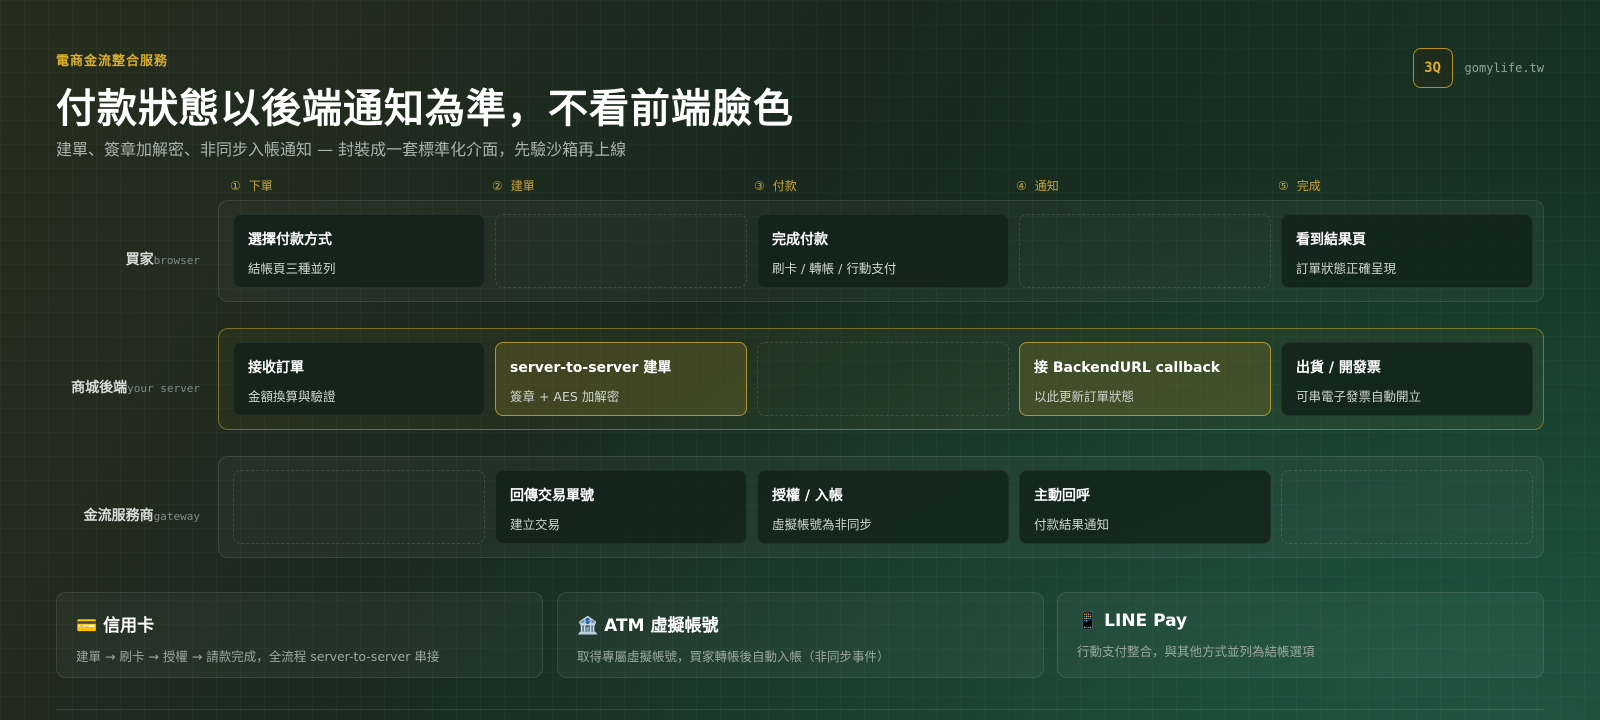 The image size is (1600, 720). I want to click on step-3-num: ③, so click(759, 186).